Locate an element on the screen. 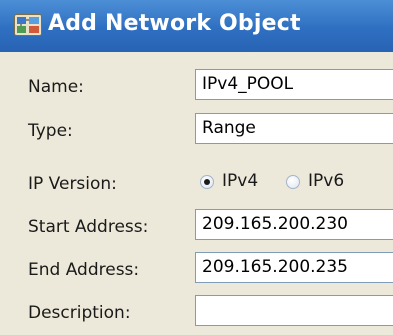  type-select: Range is located at coordinates (294, 128).